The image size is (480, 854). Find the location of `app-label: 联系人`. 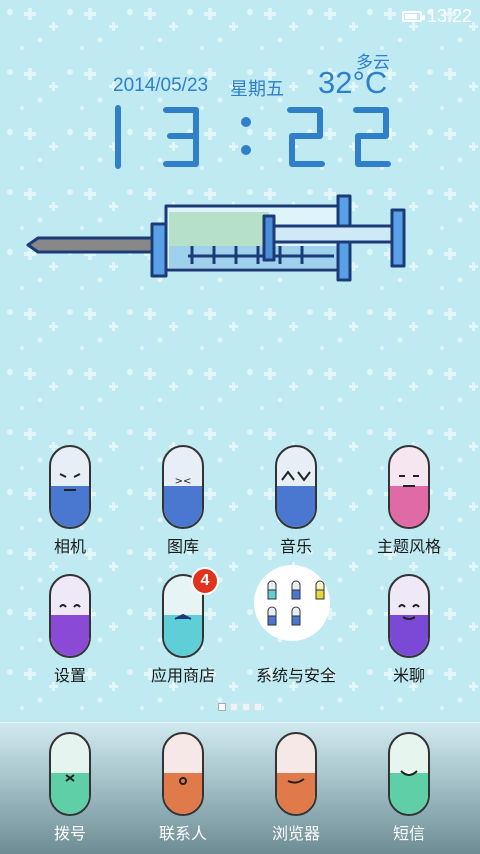

app-label: 联系人 is located at coordinates (182, 833).